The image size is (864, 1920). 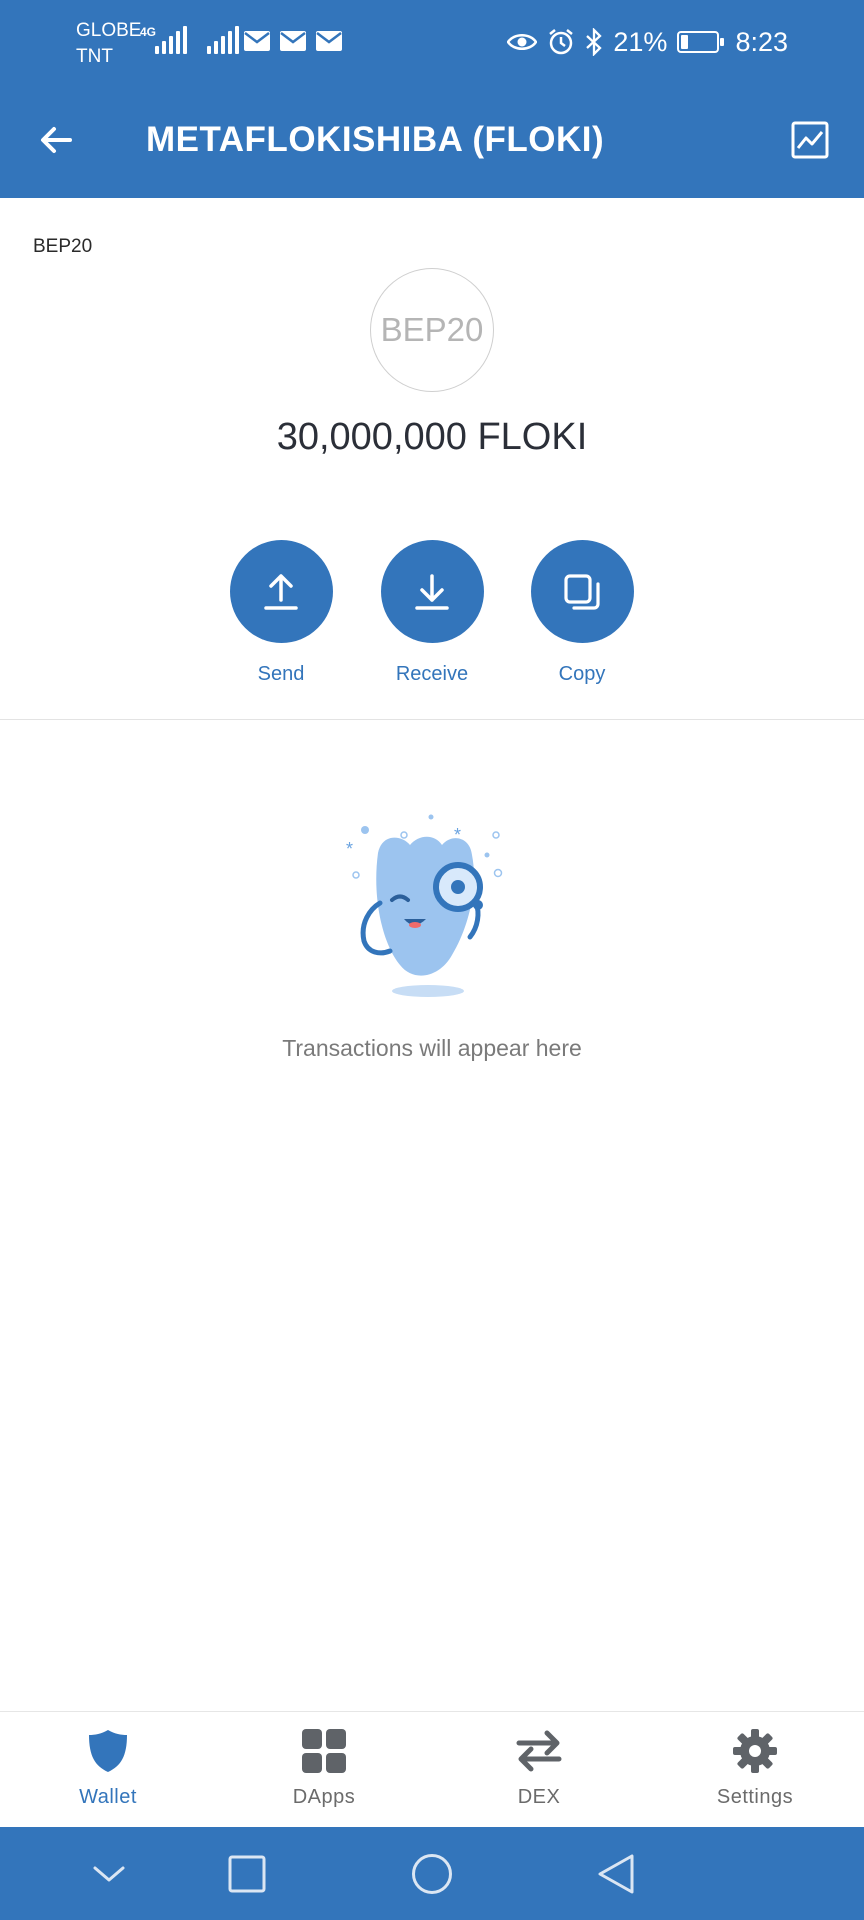 What do you see at coordinates (432, 330) in the screenshot?
I see `token-logo: BEP20` at bounding box center [432, 330].